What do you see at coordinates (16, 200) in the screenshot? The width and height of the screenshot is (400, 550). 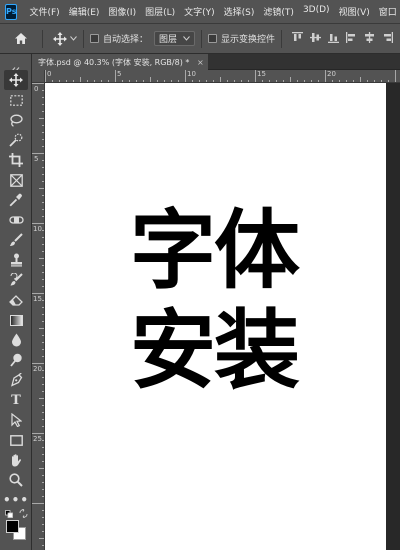 I see `eyedropper-tool-icon` at bounding box center [16, 200].